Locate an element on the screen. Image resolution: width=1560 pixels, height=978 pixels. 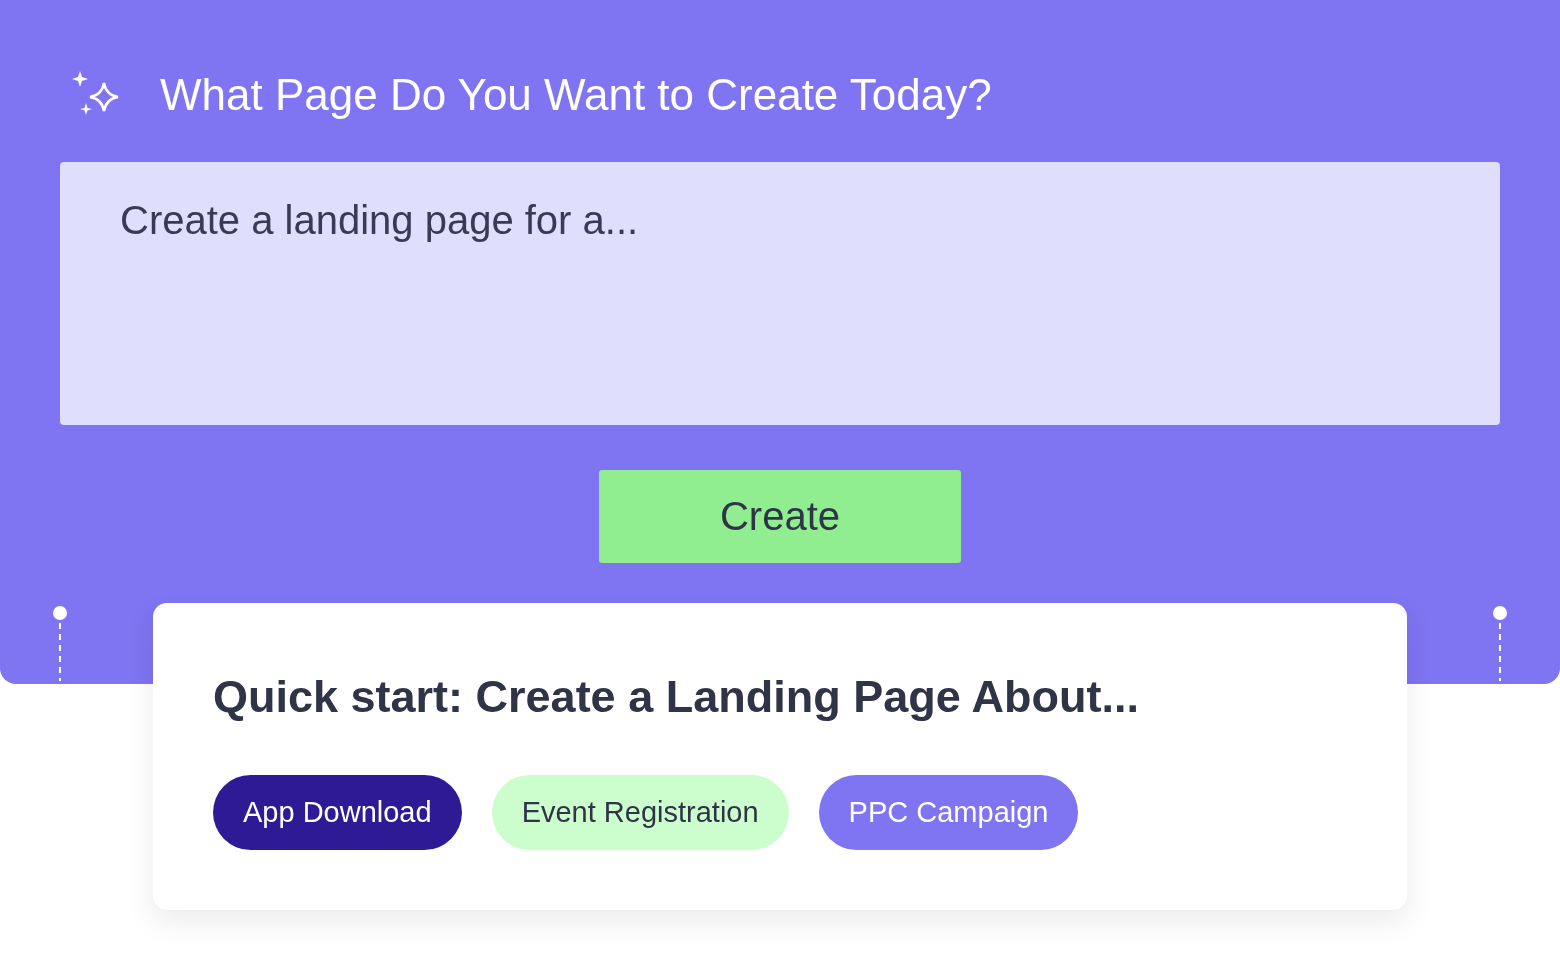
create-button: Create is located at coordinates (780, 516).